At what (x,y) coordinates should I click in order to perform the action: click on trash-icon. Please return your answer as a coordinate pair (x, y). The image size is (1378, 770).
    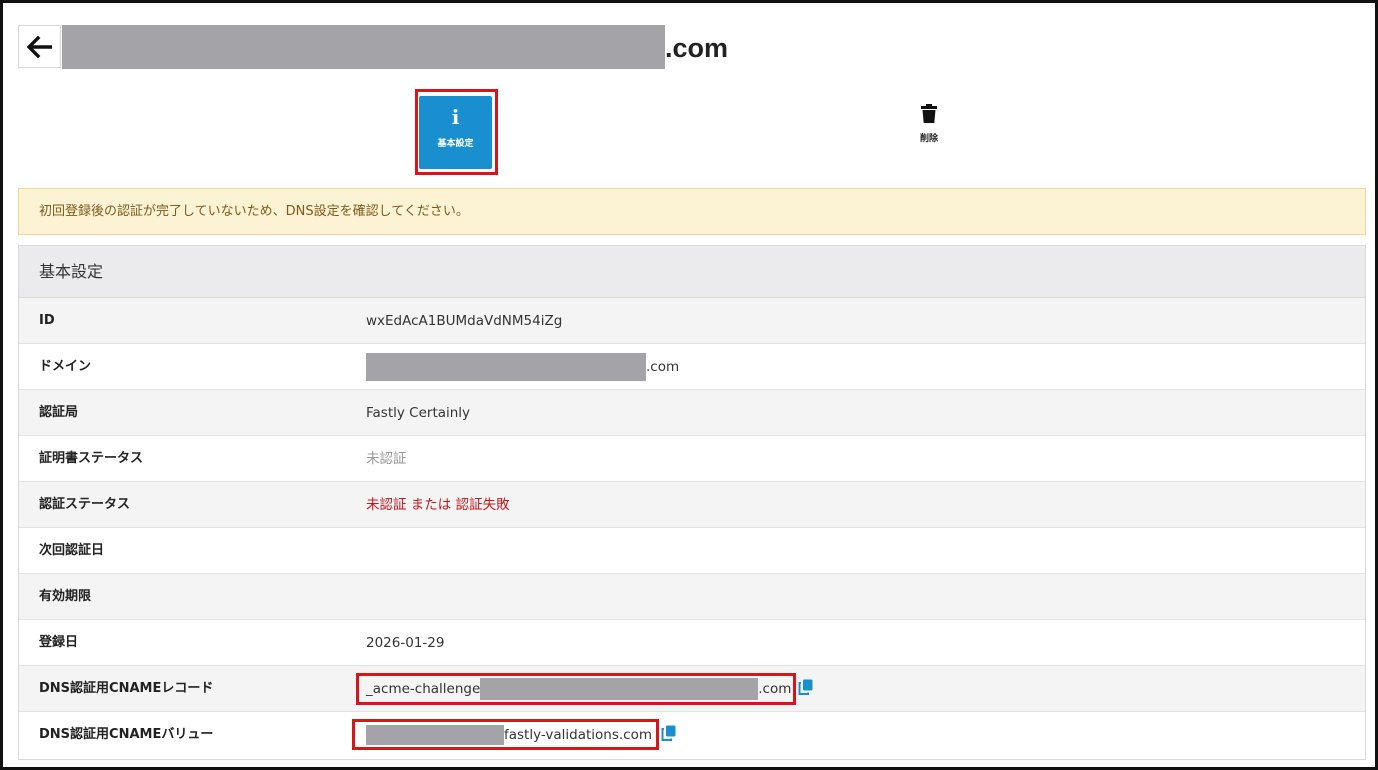
    Looking at the image, I should click on (929, 113).